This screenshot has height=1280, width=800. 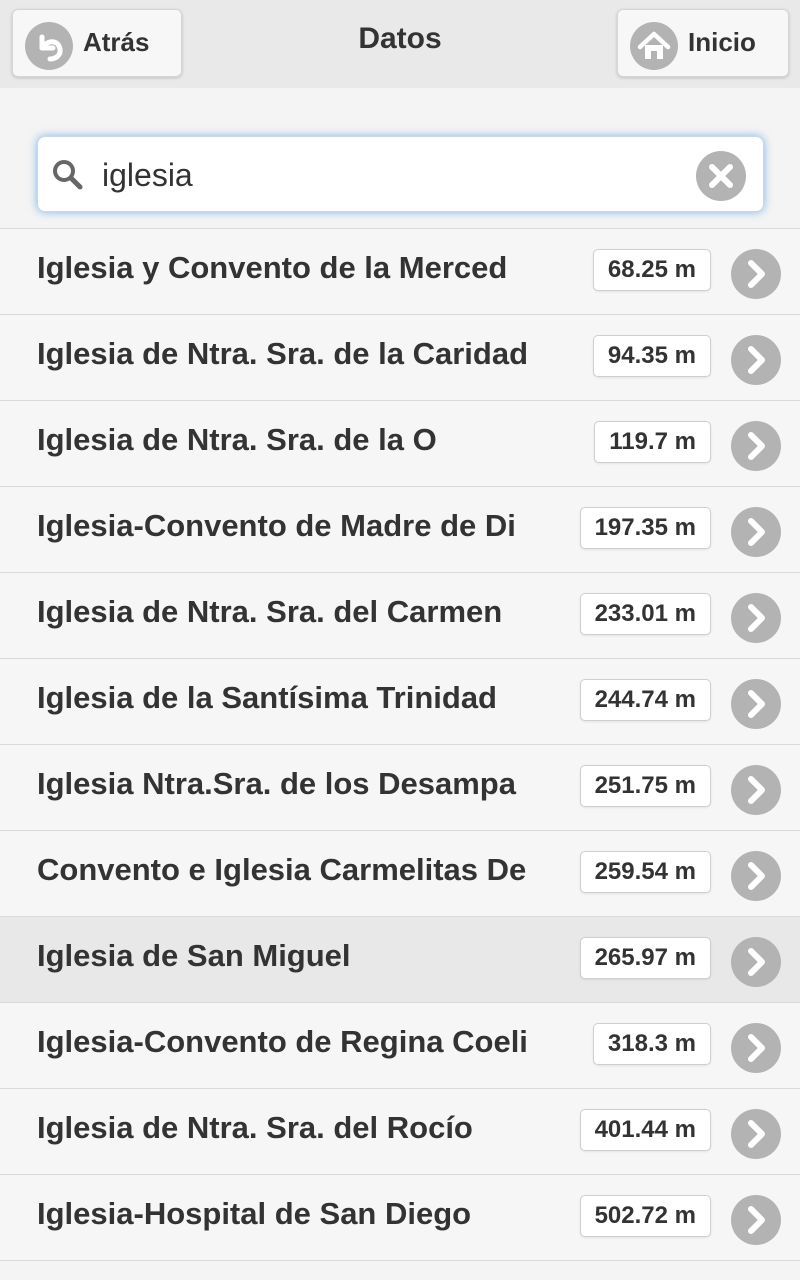 I want to click on list-item-name: Iglesia-Convento de Regina Coeli, so click(x=282, y=1041).